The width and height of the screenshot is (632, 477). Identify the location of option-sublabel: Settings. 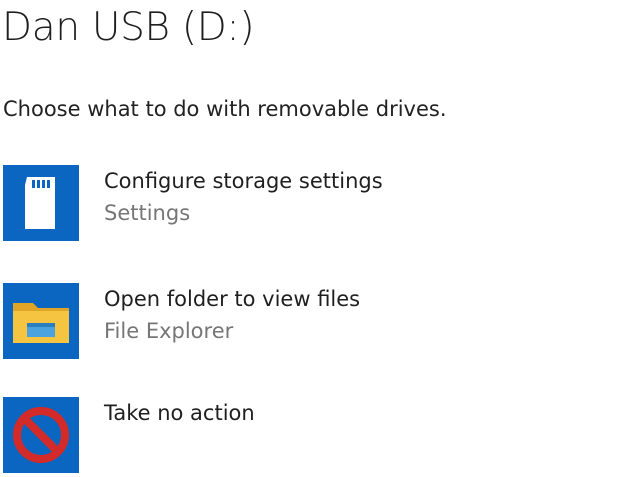
(147, 213).